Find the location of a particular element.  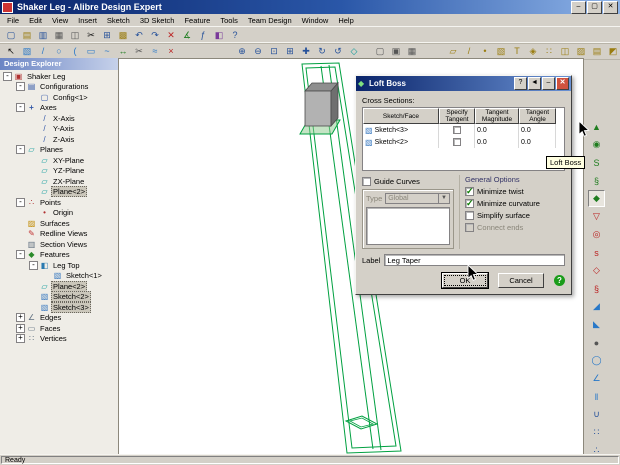

close-button: ✕ is located at coordinates (610, 7).